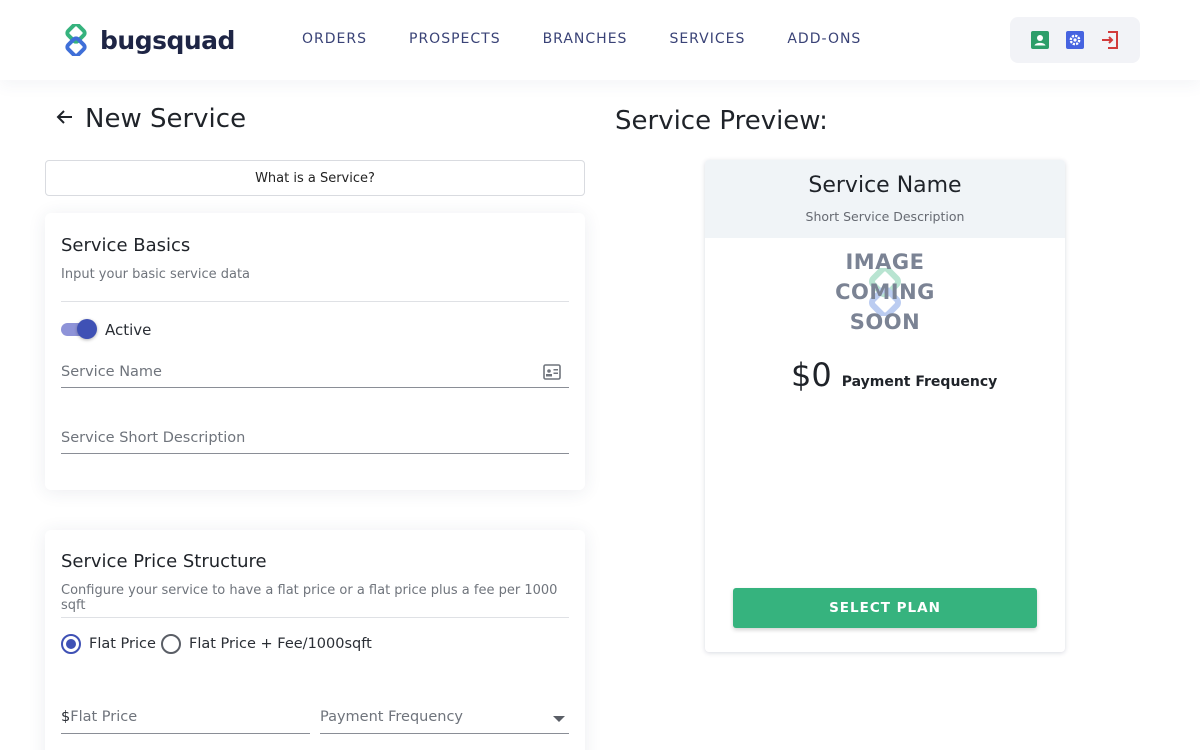 This screenshot has height=750, width=1200. What do you see at coordinates (126, 245) in the screenshot?
I see `service-basics-title: Service Basics` at bounding box center [126, 245].